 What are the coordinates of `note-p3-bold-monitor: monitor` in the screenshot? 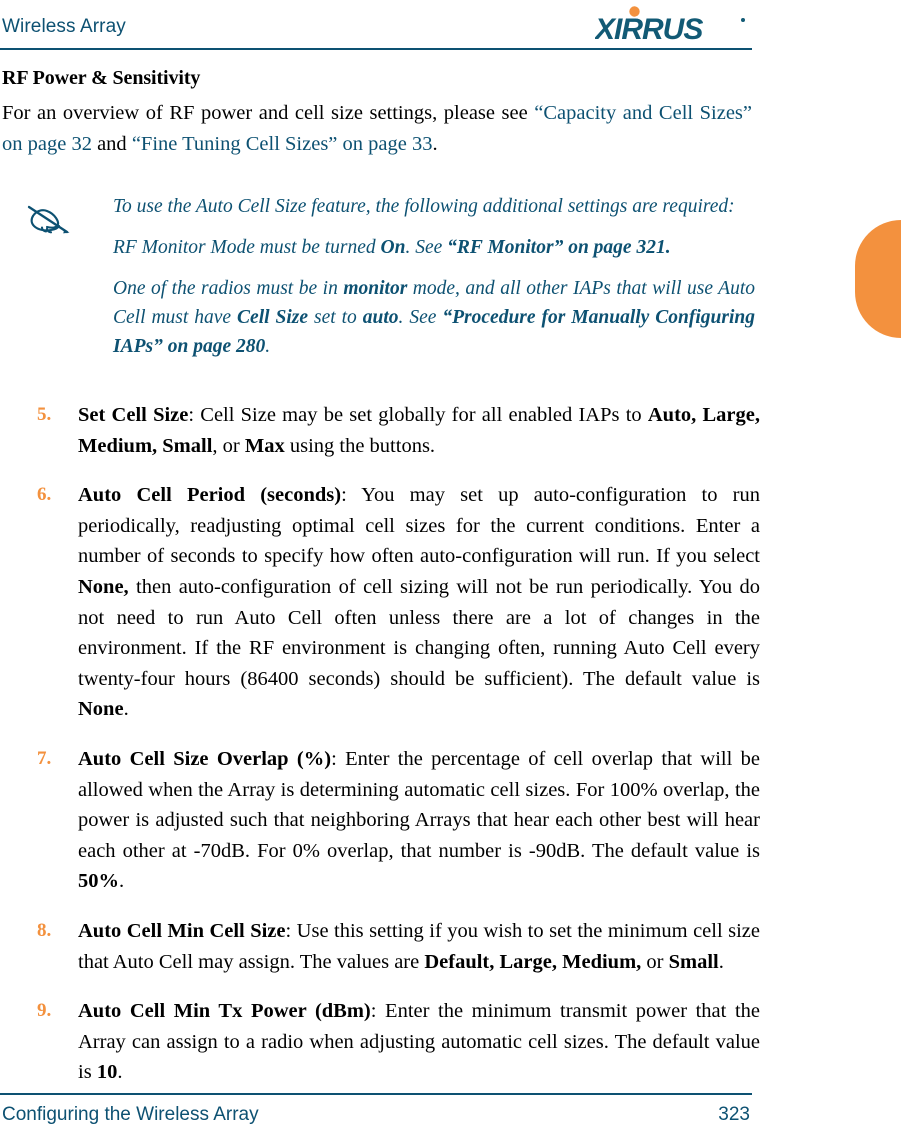 It's located at (375, 288).